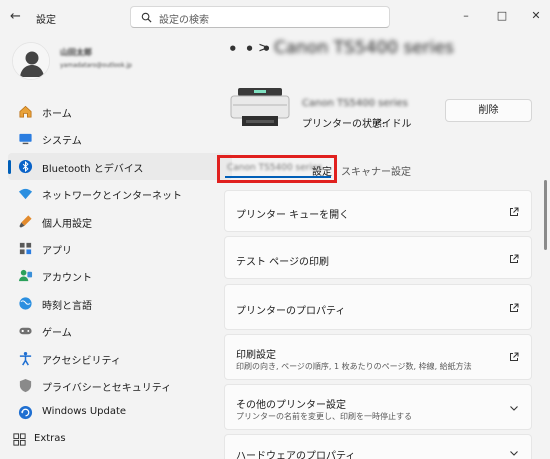 Image resolution: width=550 pixels, height=459 pixels. Describe the element at coordinates (120, 248) in the screenshot. I see `sidebar-item-apps: アプリ` at that location.